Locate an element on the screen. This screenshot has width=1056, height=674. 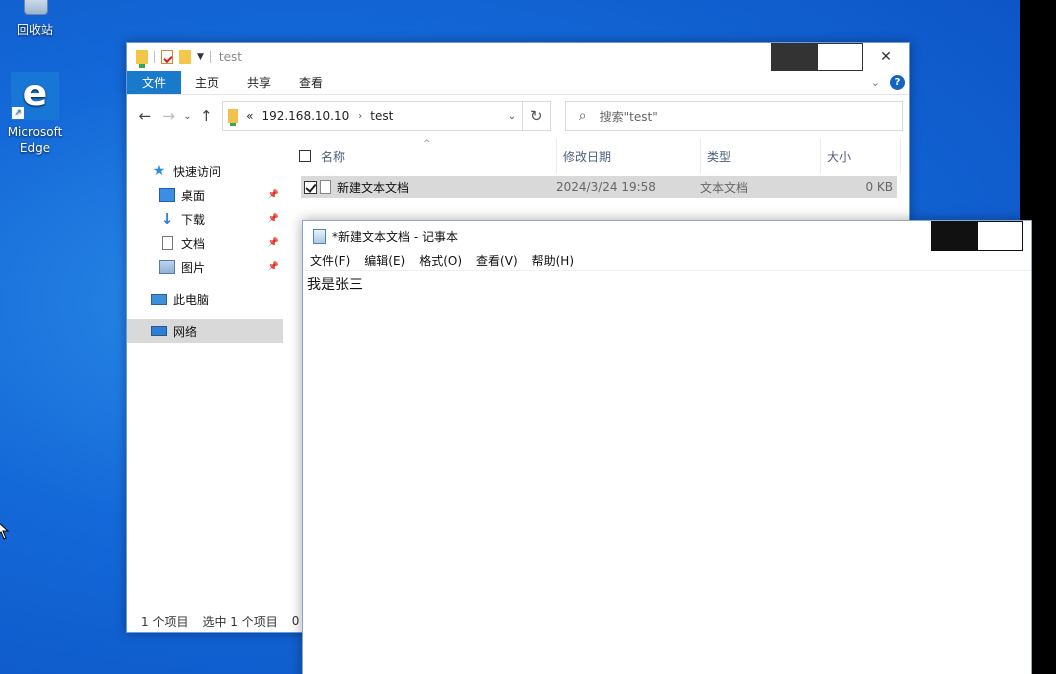
status-selected-count: 选中 1 个项目 is located at coordinates (240, 621).